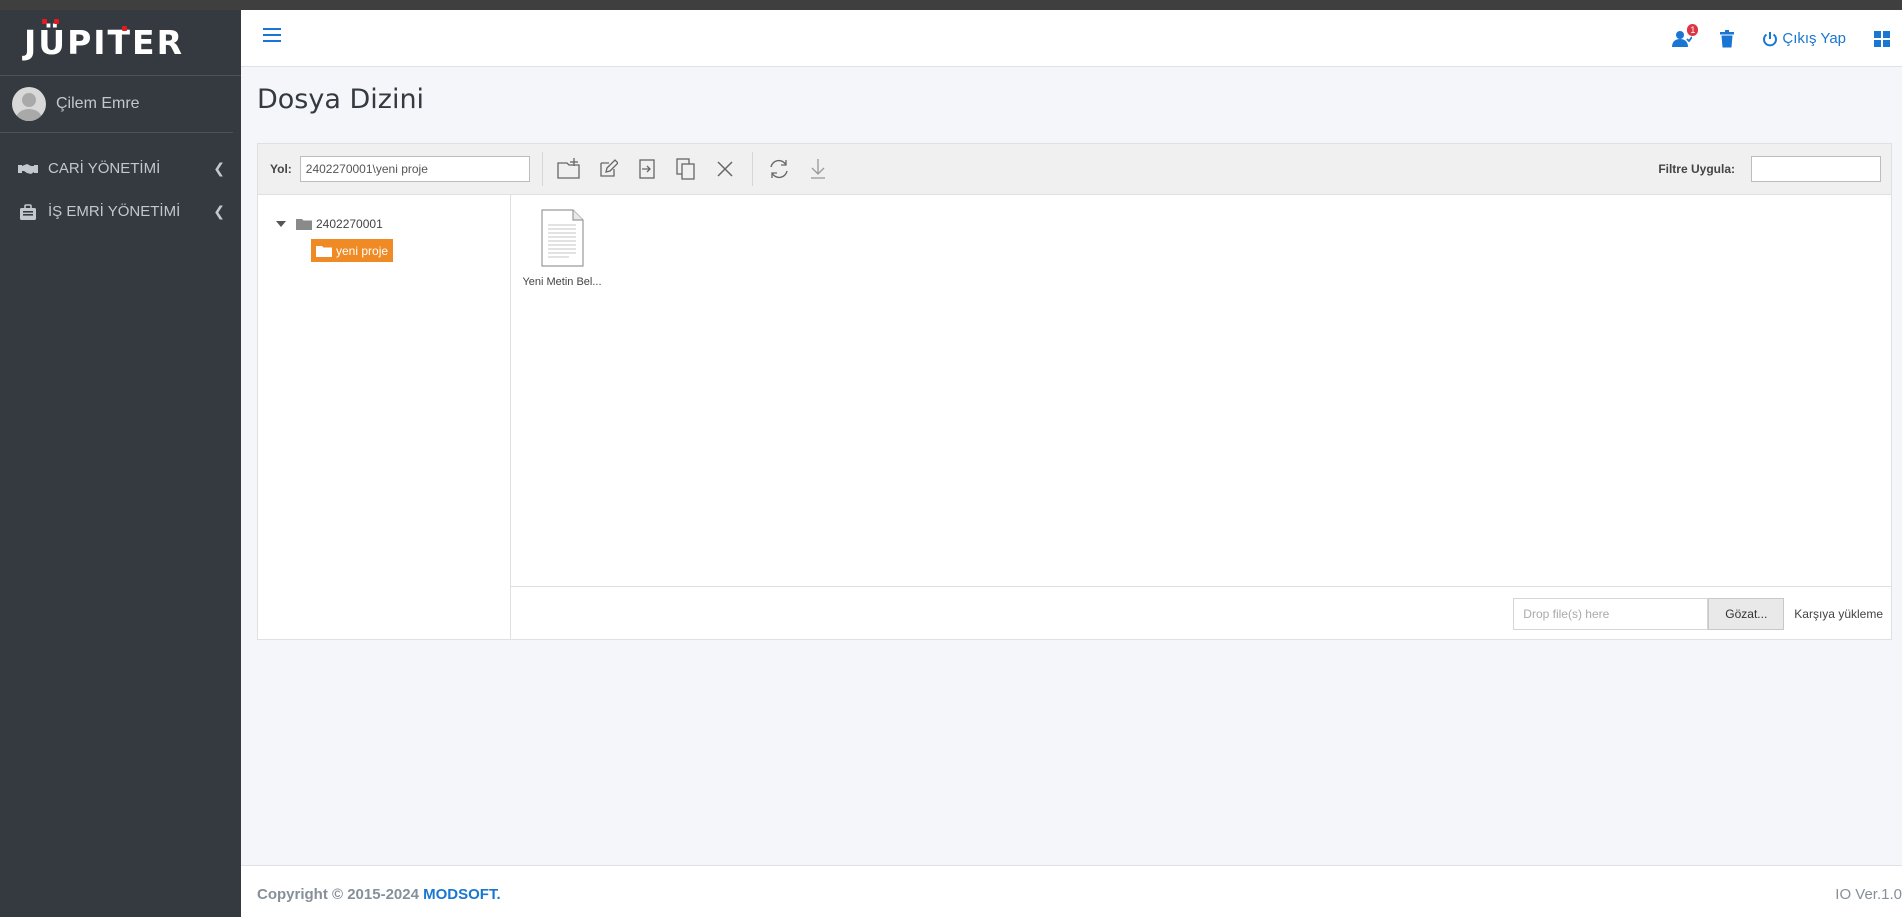 The width and height of the screenshot is (1902, 917). I want to click on brand-logo-link: JÜPITER, so click(120, 43).